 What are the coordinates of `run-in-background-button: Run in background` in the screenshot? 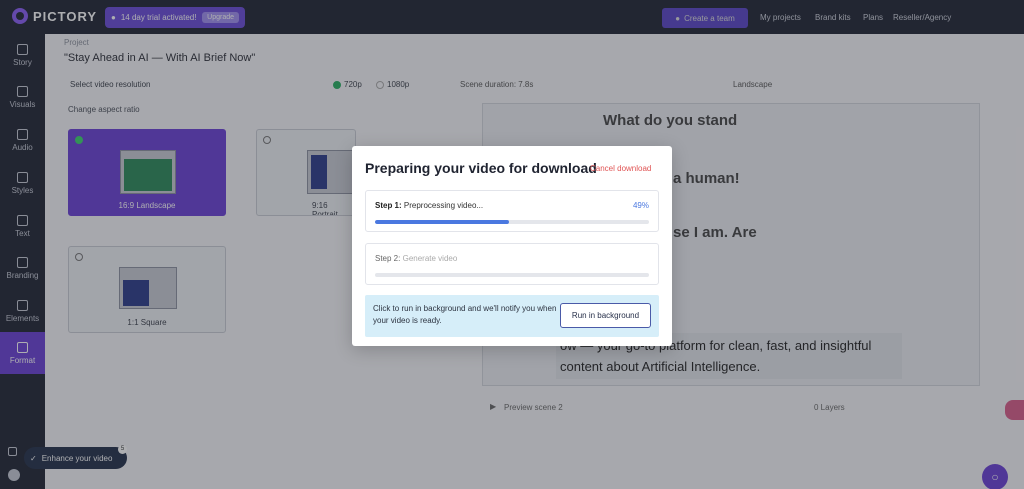 It's located at (605, 315).